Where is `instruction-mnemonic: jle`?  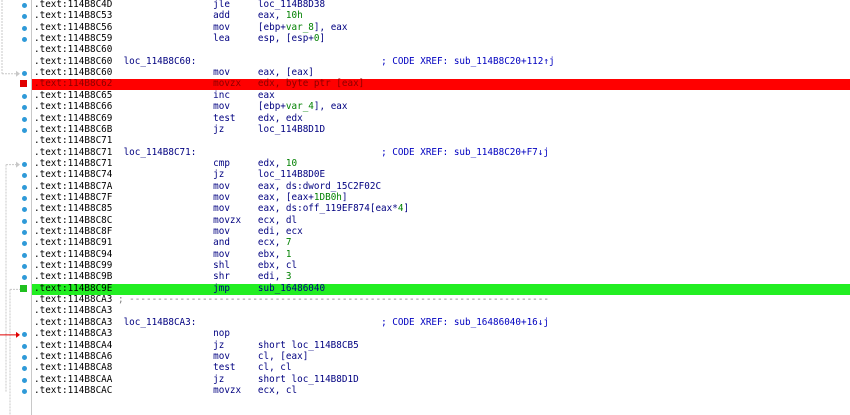
instruction-mnemonic: jle is located at coordinates (221, 5).